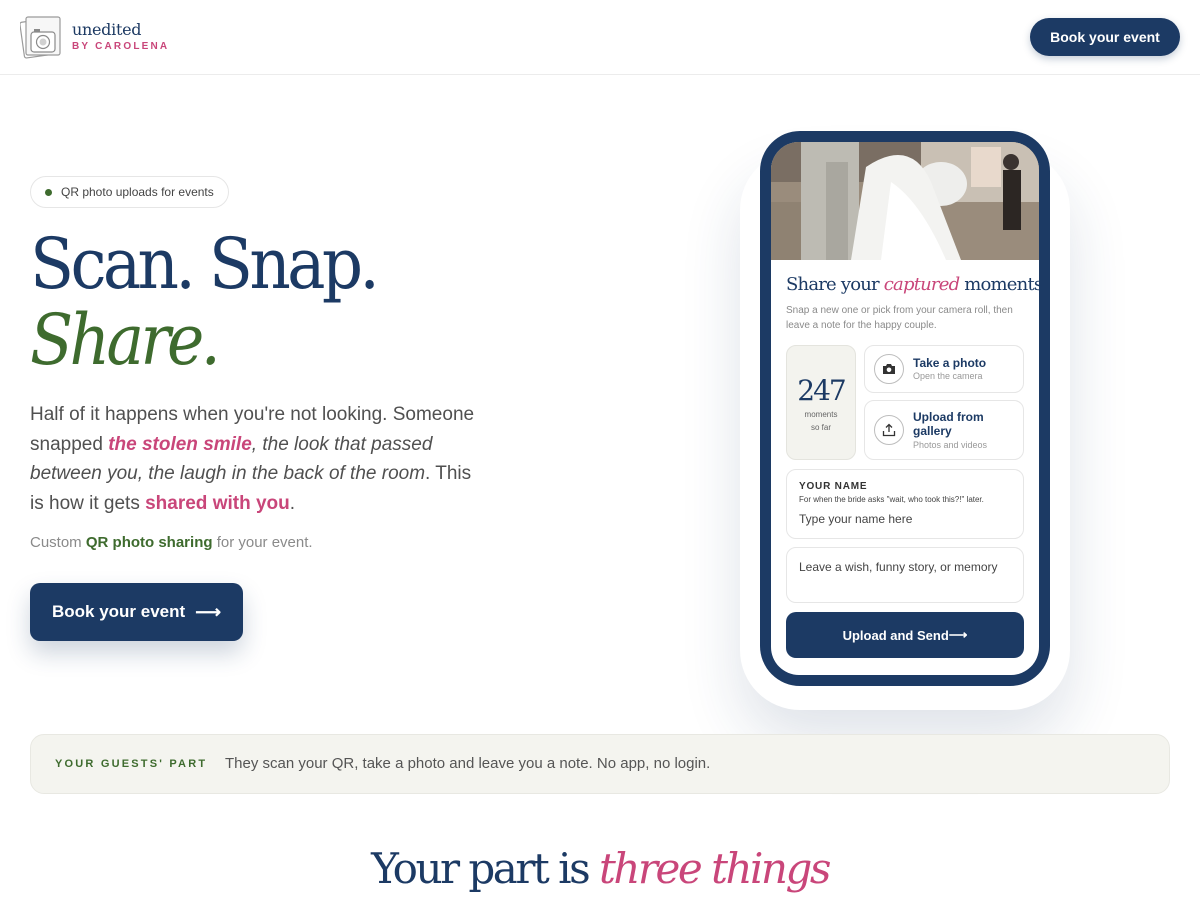 The width and height of the screenshot is (1200, 900). I want to click on moments-counter: 247 moments so far, so click(821, 402).